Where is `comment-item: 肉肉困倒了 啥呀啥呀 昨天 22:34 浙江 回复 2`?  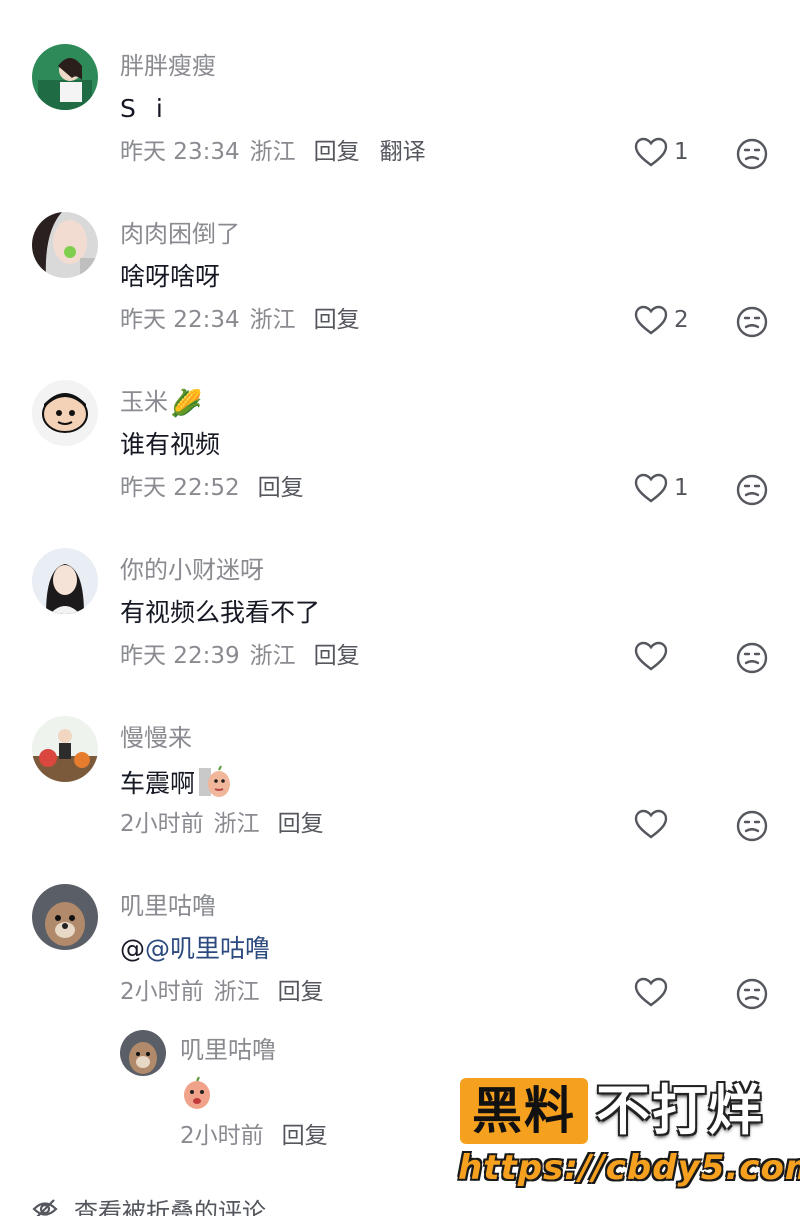
comment-item: 肉肉困倒了 啥呀啥呀 昨天 22:34 浙江 回复 2 is located at coordinates (400, 296).